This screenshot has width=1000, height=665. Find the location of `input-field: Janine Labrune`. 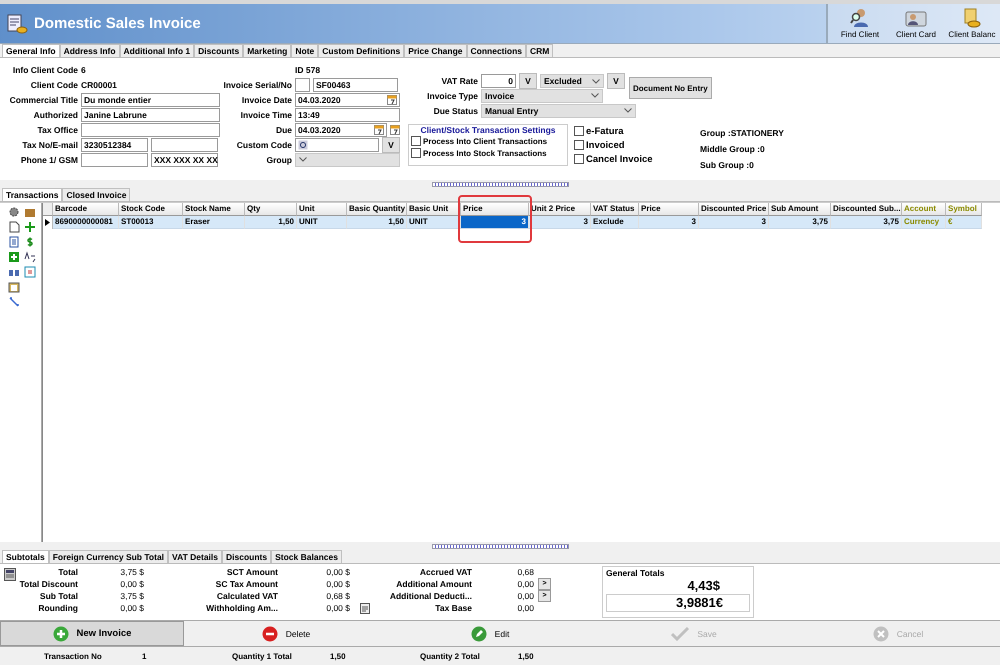

input-field: Janine Labrune is located at coordinates (150, 115).